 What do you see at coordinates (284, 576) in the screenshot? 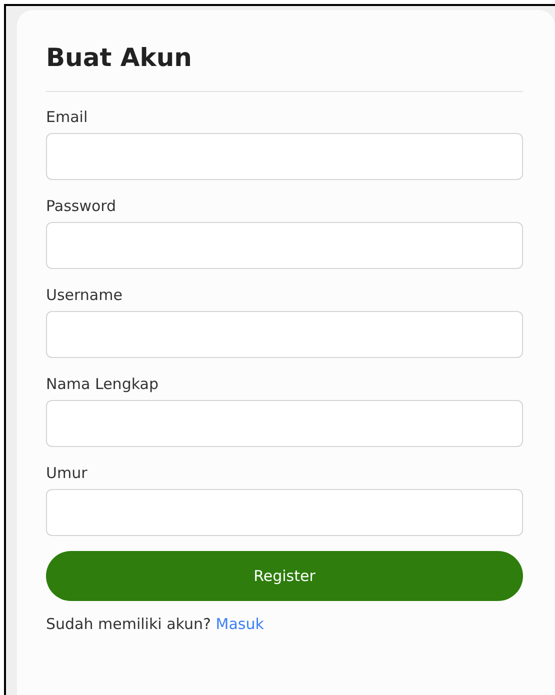
I see `register-button: Register` at bounding box center [284, 576].